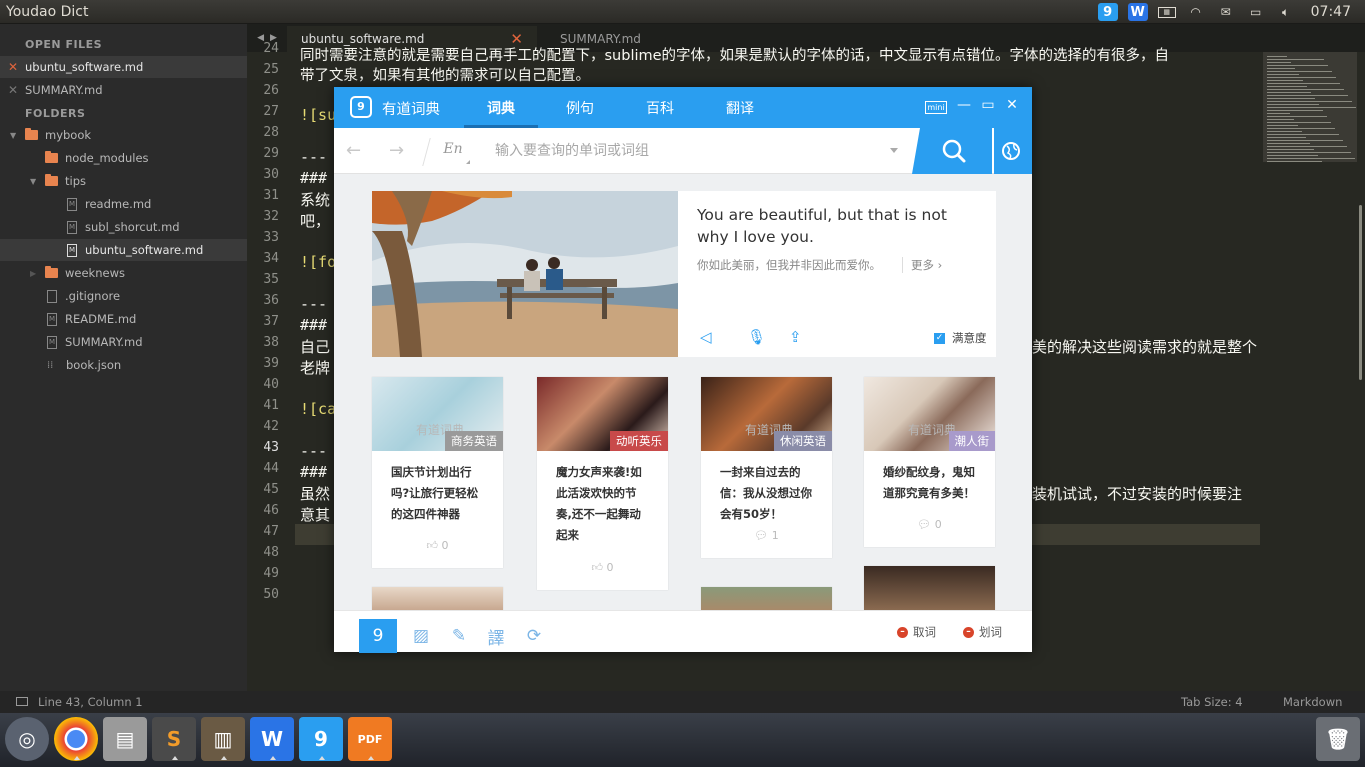  Describe the element at coordinates (1212, 702) in the screenshot. I see `tab-size: Tab Size: 4` at that location.